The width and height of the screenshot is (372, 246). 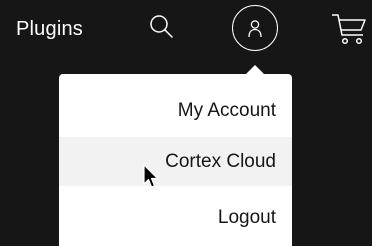 What do you see at coordinates (175, 110) in the screenshot?
I see `menu-item-my-account: My Account` at bounding box center [175, 110].